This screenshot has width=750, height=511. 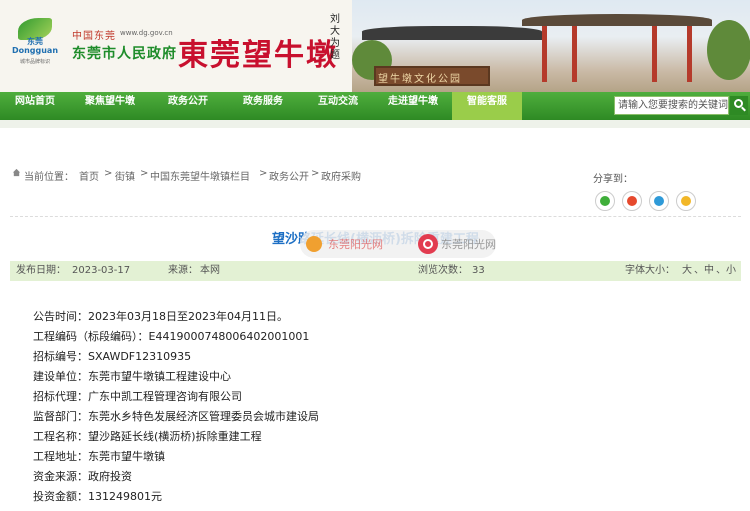 I want to click on detail-row: 招标编号：SXAWDF12310935, so click(x=112, y=356).